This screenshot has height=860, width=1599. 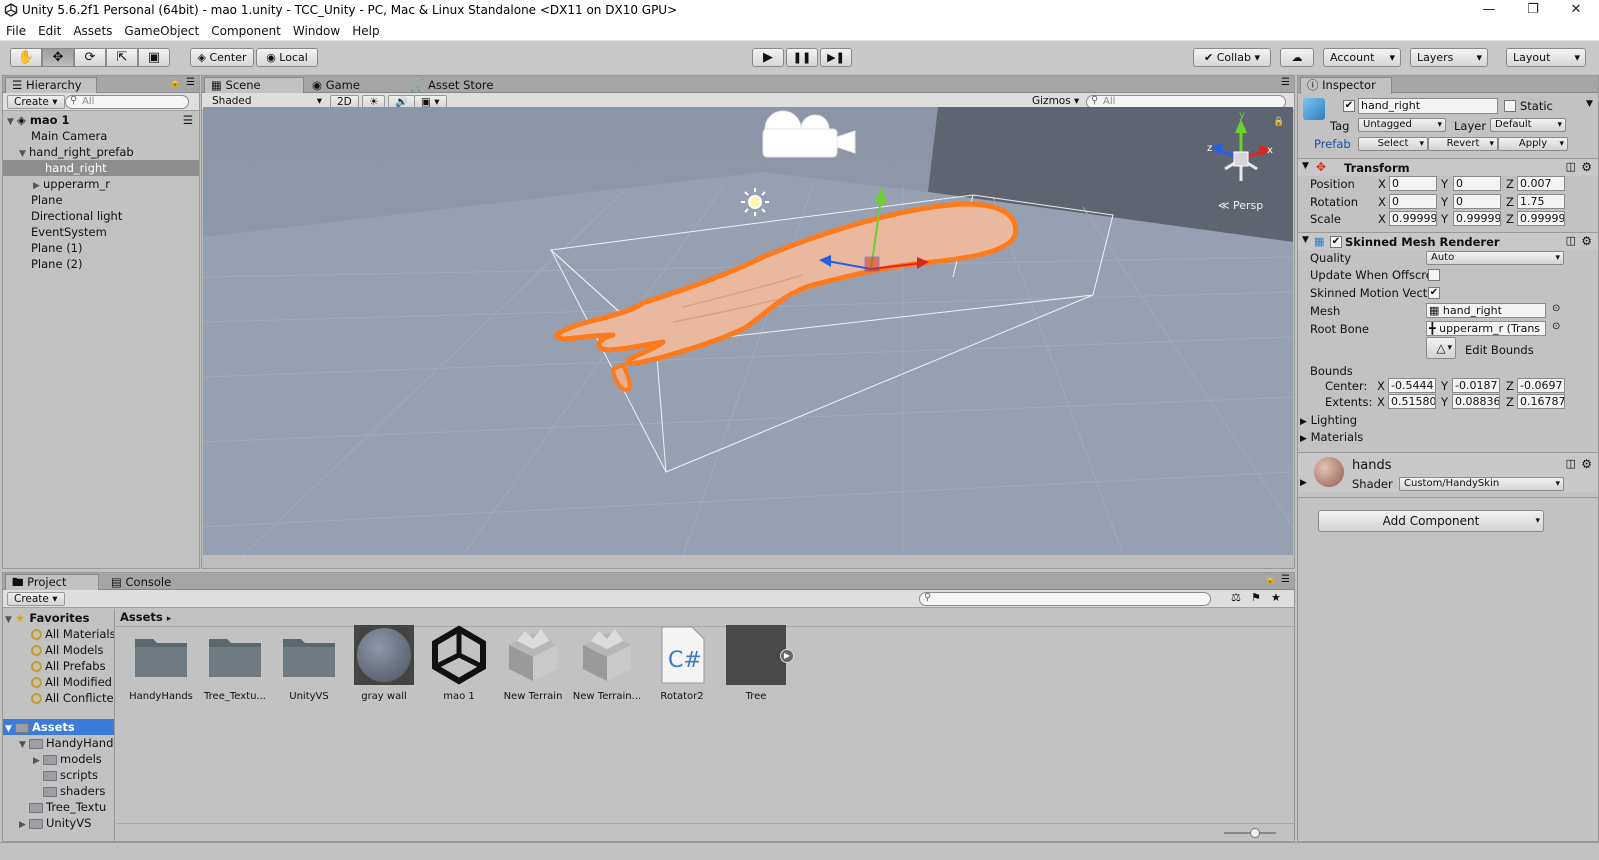 I want to click on rotation-x-field: 0, so click(x=1413, y=201).